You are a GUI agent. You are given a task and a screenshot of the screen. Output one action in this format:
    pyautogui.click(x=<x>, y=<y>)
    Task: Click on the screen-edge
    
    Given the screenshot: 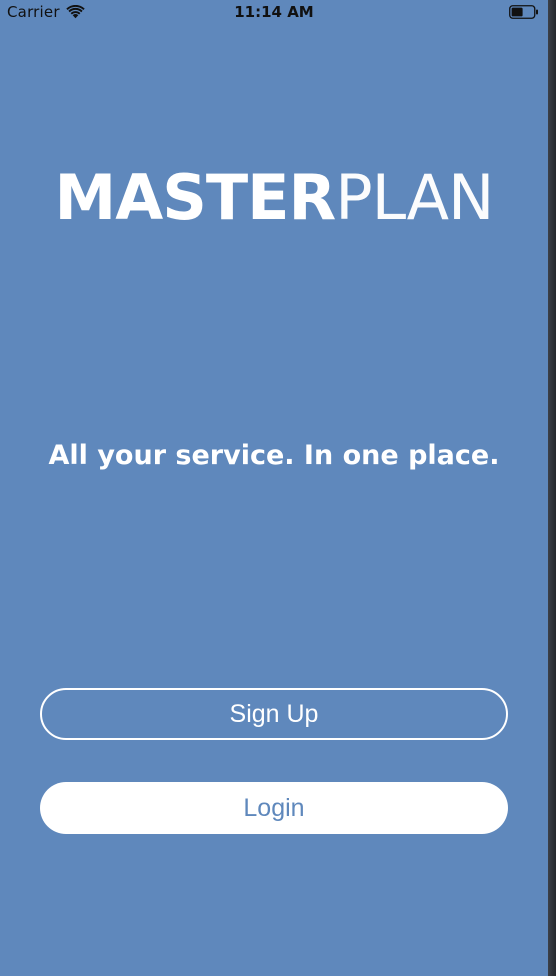 What is the action you would take?
    pyautogui.click(x=552, y=488)
    